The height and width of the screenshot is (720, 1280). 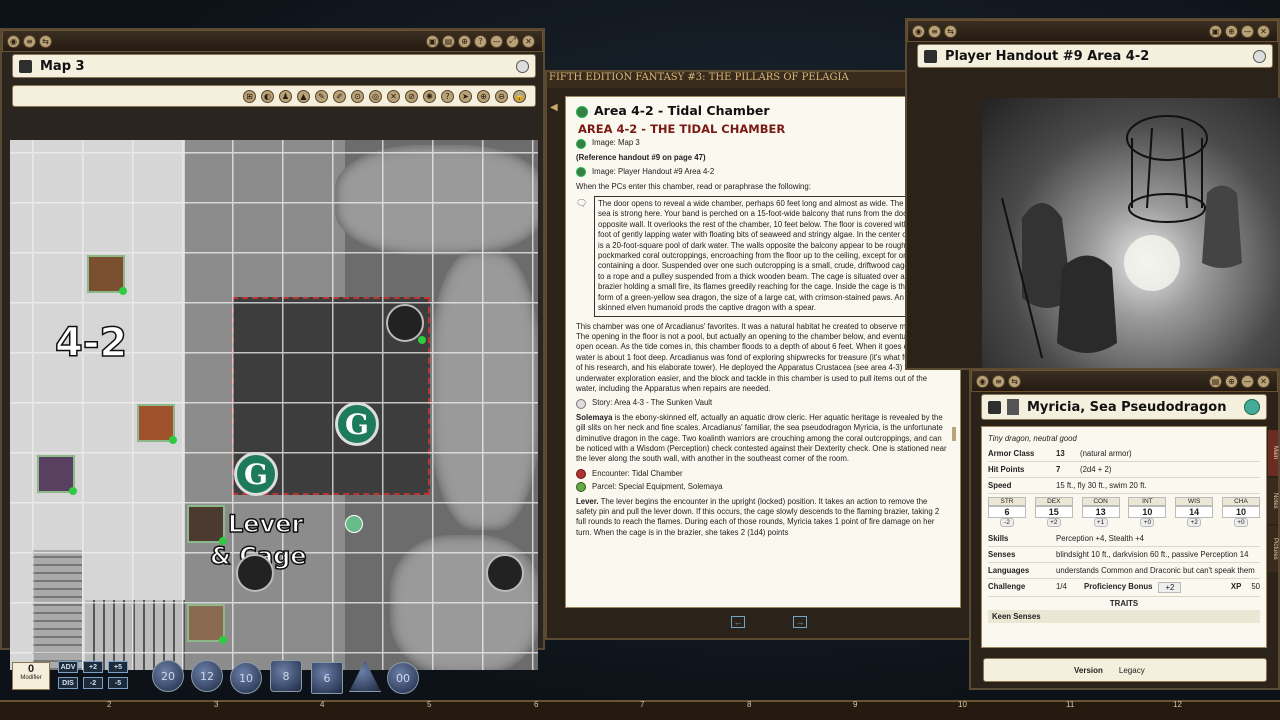 I want to click on help-icon: ?, so click(x=480, y=41).